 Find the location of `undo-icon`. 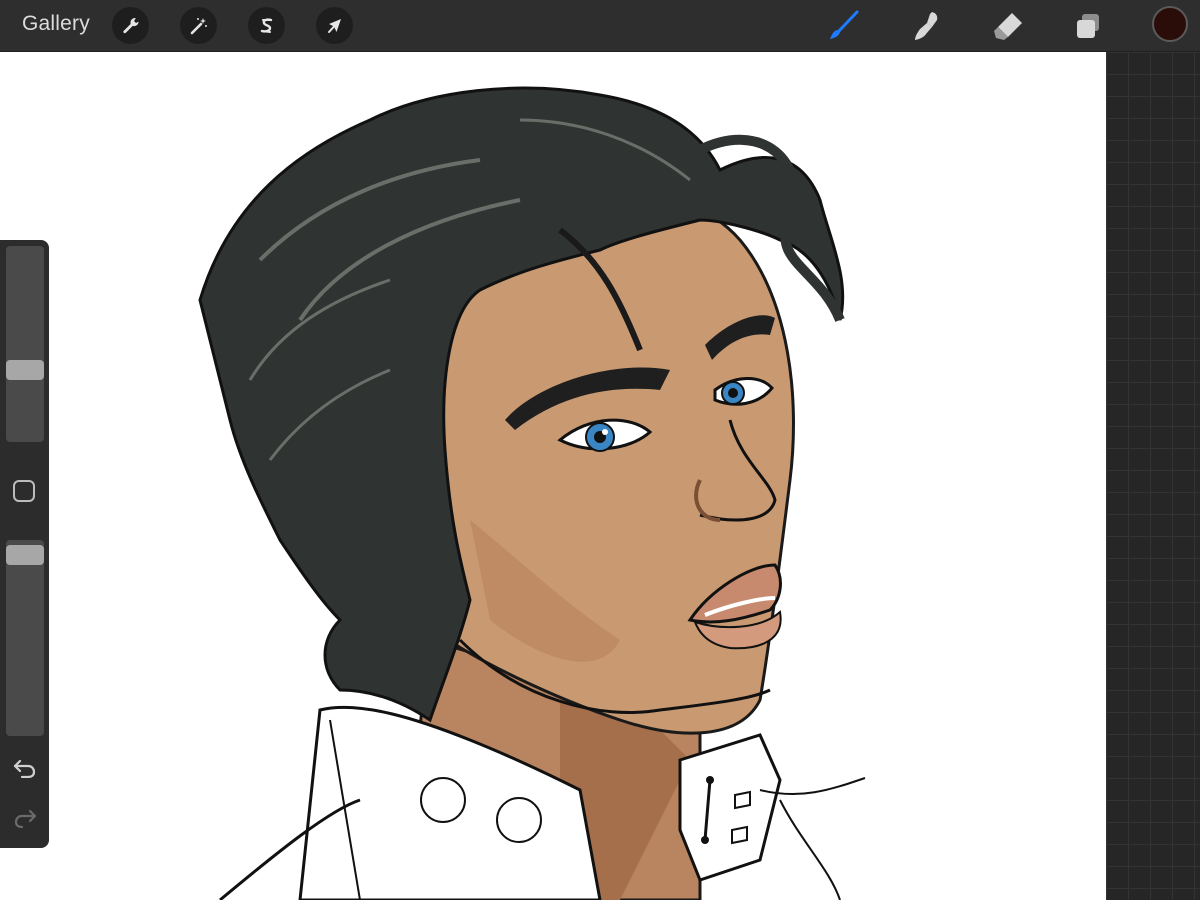

undo-icon is located at coordinates (25, 768).